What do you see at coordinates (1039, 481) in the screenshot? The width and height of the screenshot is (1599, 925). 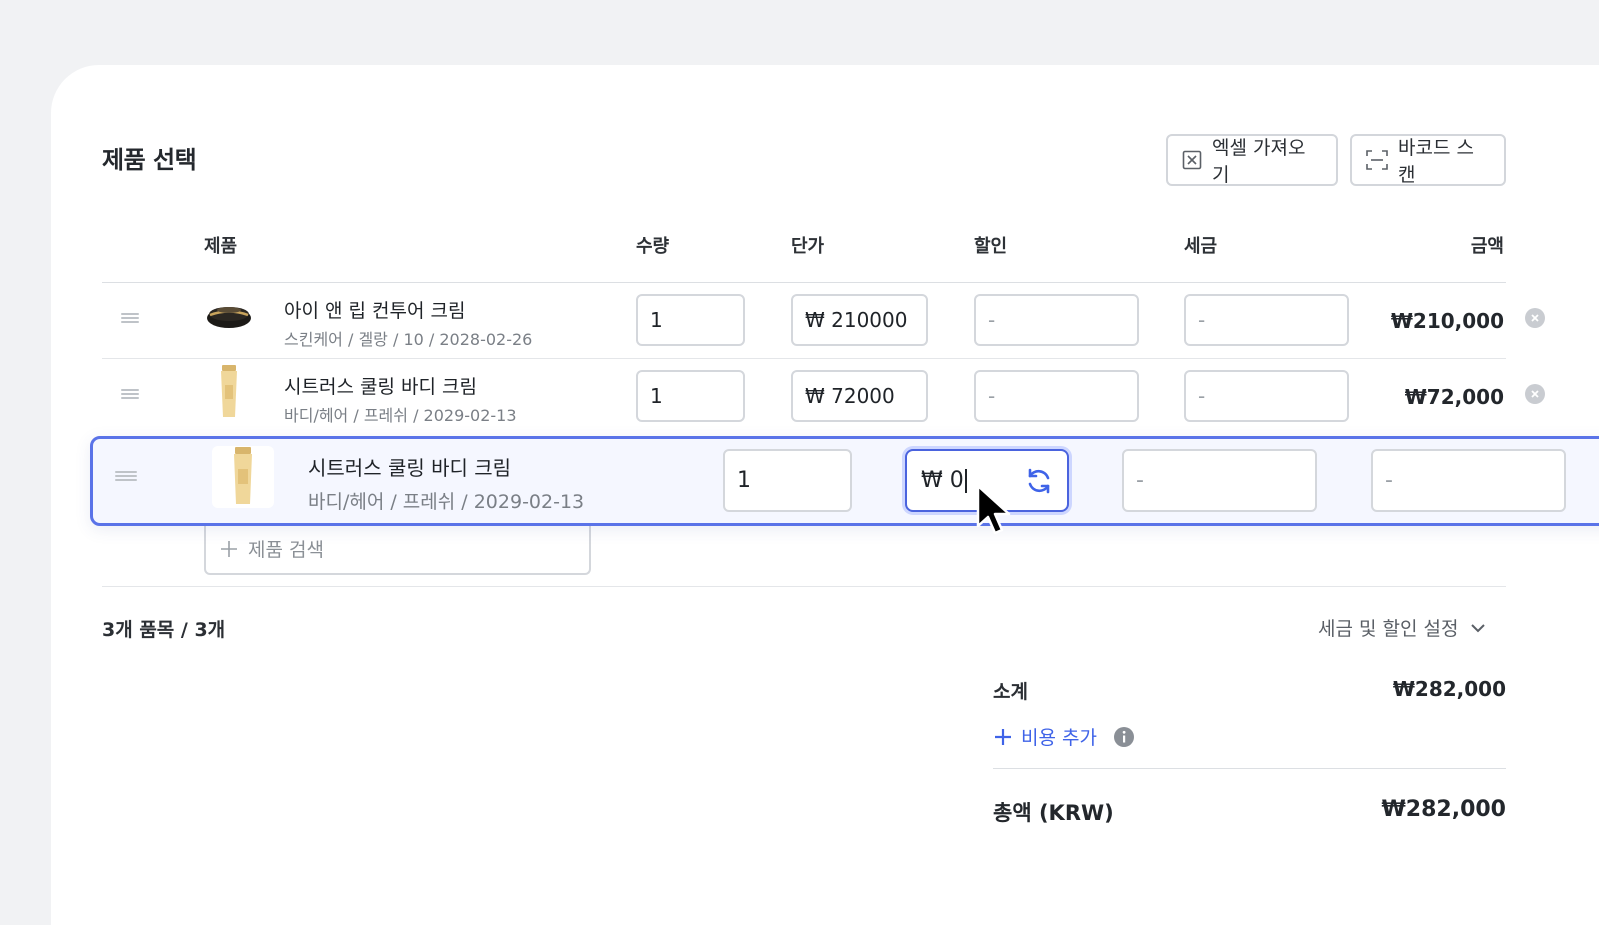 I see `refresh-icon` at bounding box center [1039, 481].